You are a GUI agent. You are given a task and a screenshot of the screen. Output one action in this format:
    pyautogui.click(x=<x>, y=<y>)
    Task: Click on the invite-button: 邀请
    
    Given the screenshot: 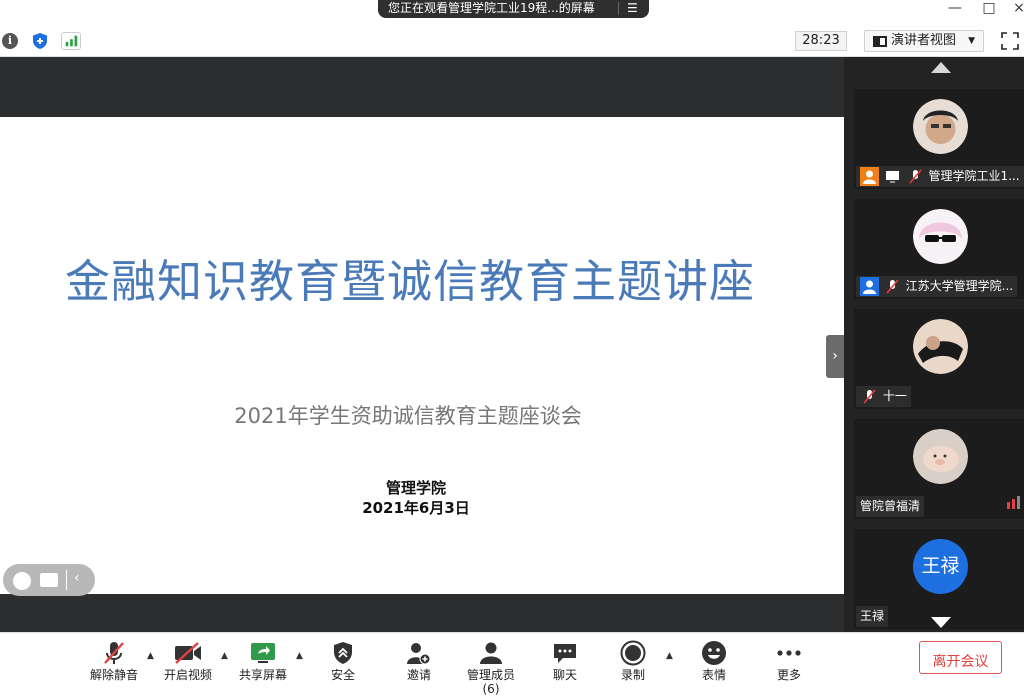 What is the action you would take?
    pyautogui.click(x=419, y=661)
    